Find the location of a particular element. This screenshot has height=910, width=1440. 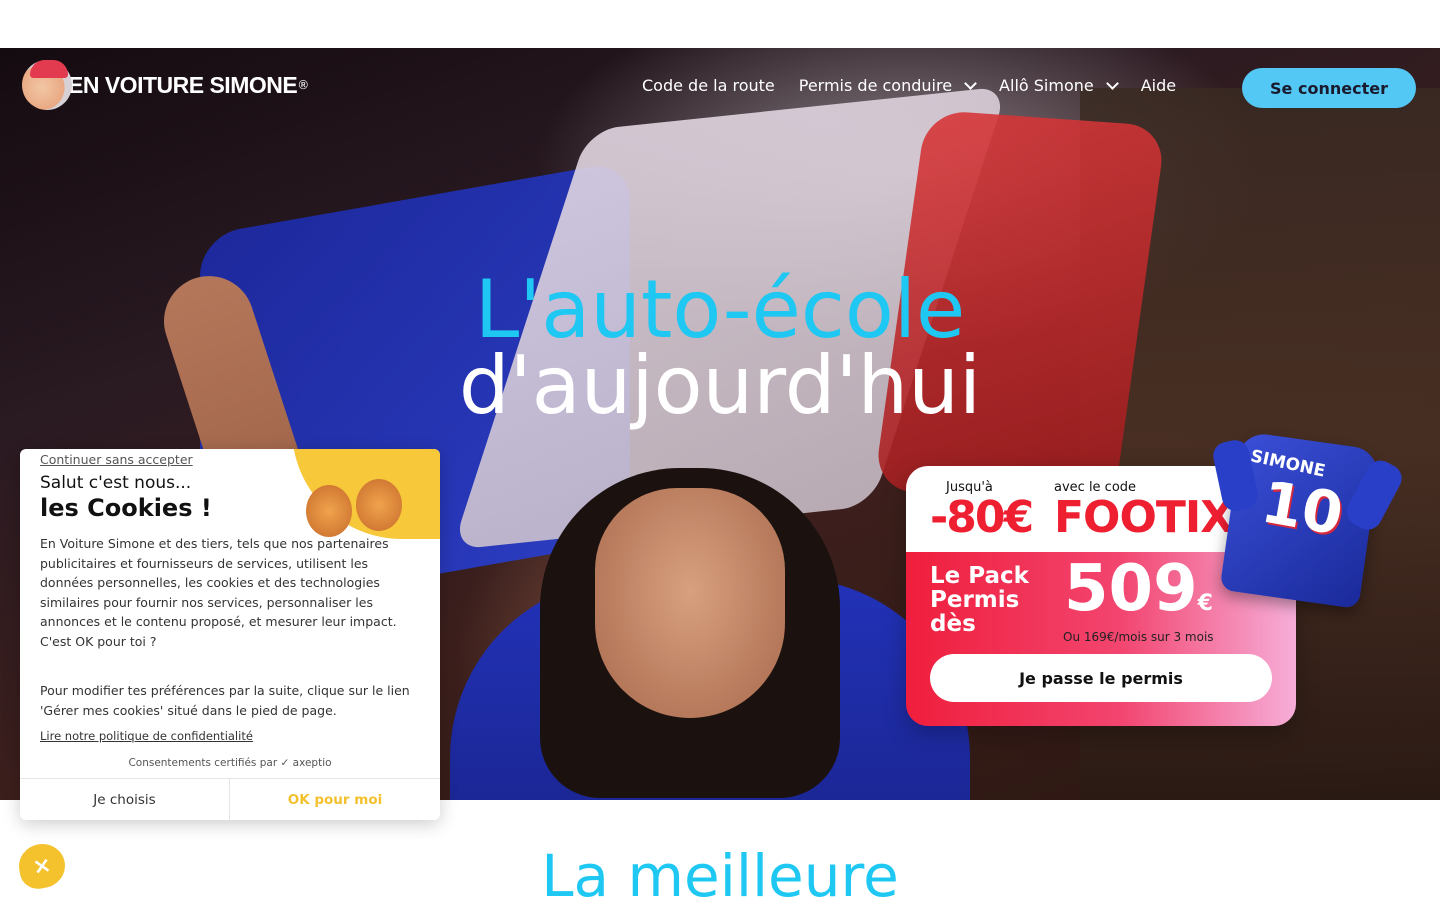

discount-value: -80€ is located at coordinates (982, 517).